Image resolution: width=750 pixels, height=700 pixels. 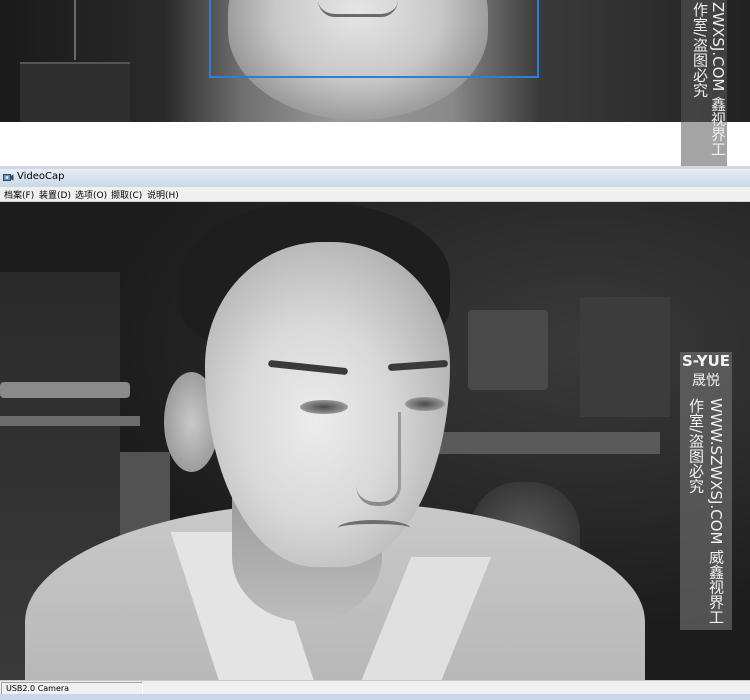 I want to click on window-bottom-border, so click(x=375, y=697).